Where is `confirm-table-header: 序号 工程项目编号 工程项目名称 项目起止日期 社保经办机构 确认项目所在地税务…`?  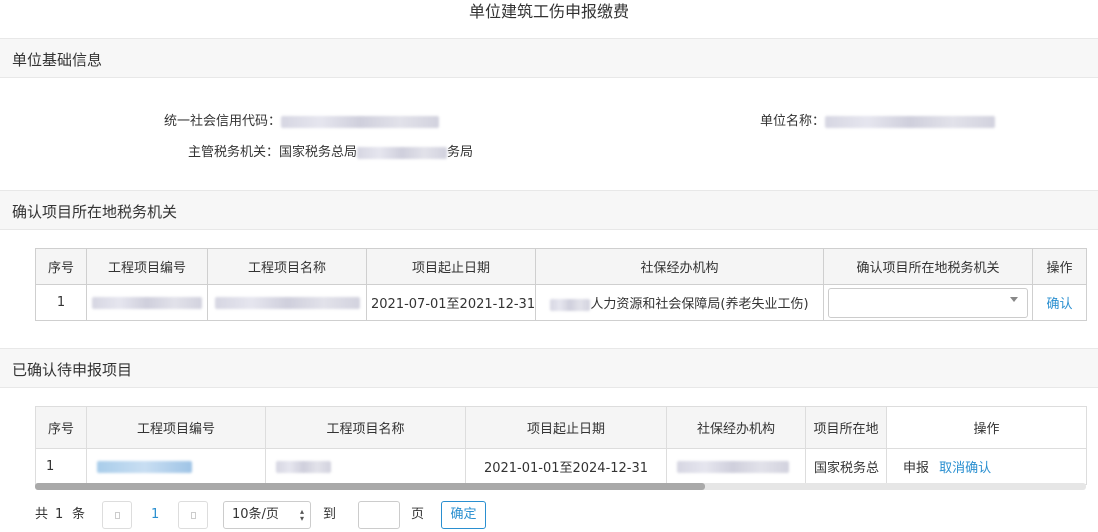 confirm-table-header: 序号 工程项目编号 工程项目名称 项目起止日期 社保经办机构 确认项目所在地税务… is located at coordinates (561, 266).